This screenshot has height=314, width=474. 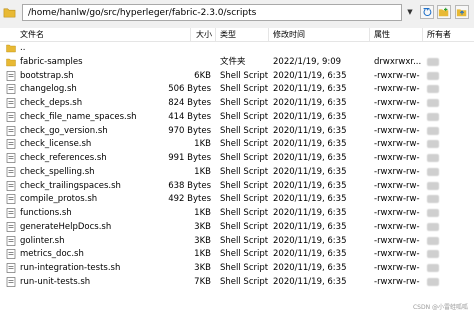 What do you see at coordinates (57, 171) in the screenshot?
I see `file-name: check_spelling.sh` at bounding box center [57, 171].